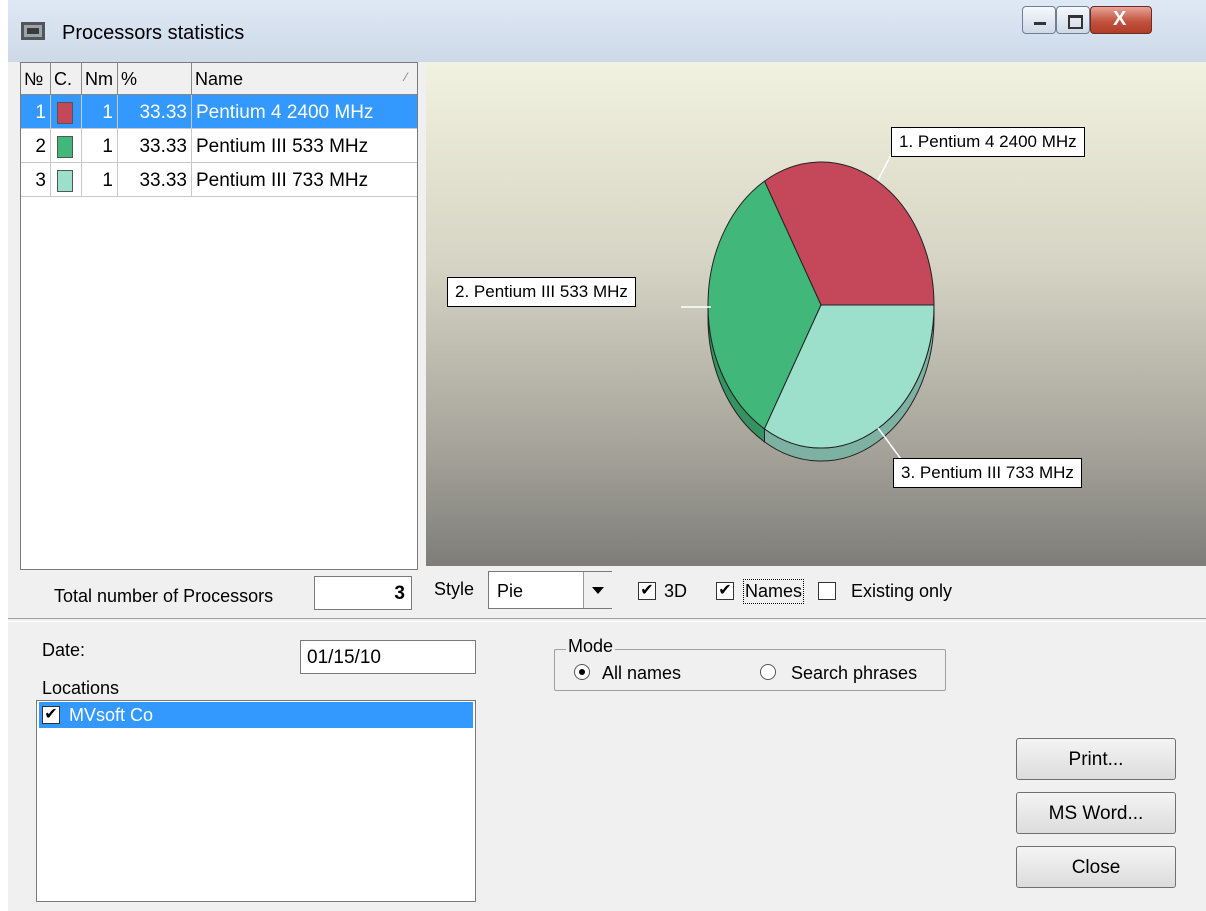  What do you see at coordinates (36, 145) in the screenshot?
I see `row-no: 2` at bounding box center [36, 145].